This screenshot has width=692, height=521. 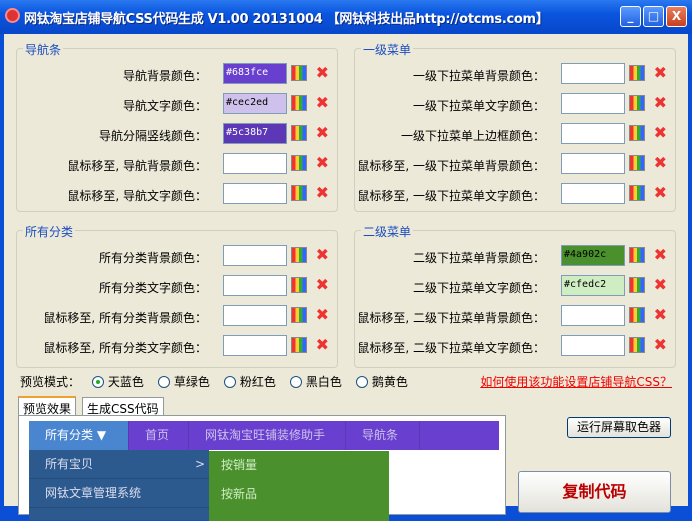 What do you see at coordinates (183, 381) in the screenshot?
I see `preview-mode-radio: 草绿色` at bounding box center [183, 381].